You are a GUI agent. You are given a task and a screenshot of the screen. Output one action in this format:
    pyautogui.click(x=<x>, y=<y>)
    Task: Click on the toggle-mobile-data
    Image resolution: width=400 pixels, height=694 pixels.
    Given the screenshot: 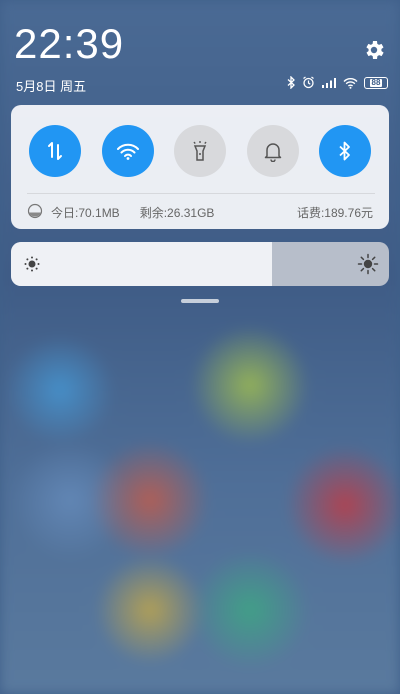 What is the action you would take?
    pyautogui.click(x=55, y=151)
    